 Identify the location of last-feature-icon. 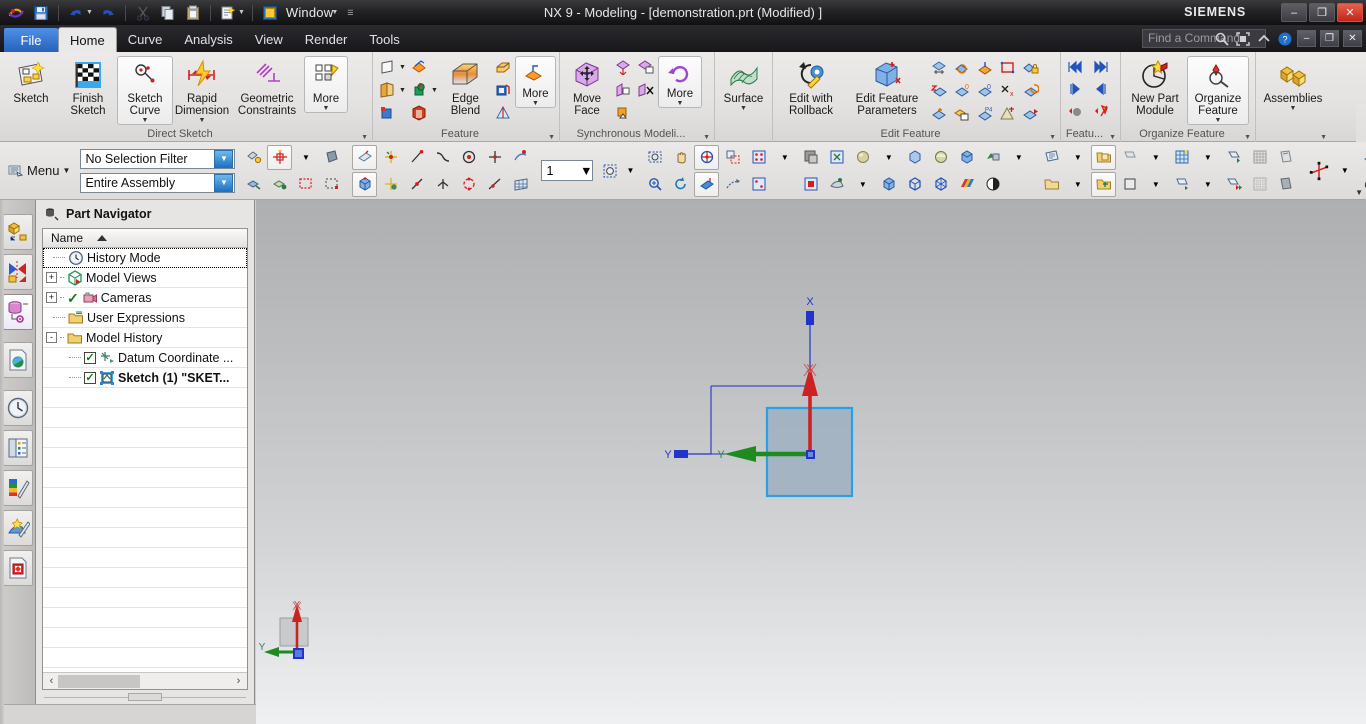
(1101, 67).